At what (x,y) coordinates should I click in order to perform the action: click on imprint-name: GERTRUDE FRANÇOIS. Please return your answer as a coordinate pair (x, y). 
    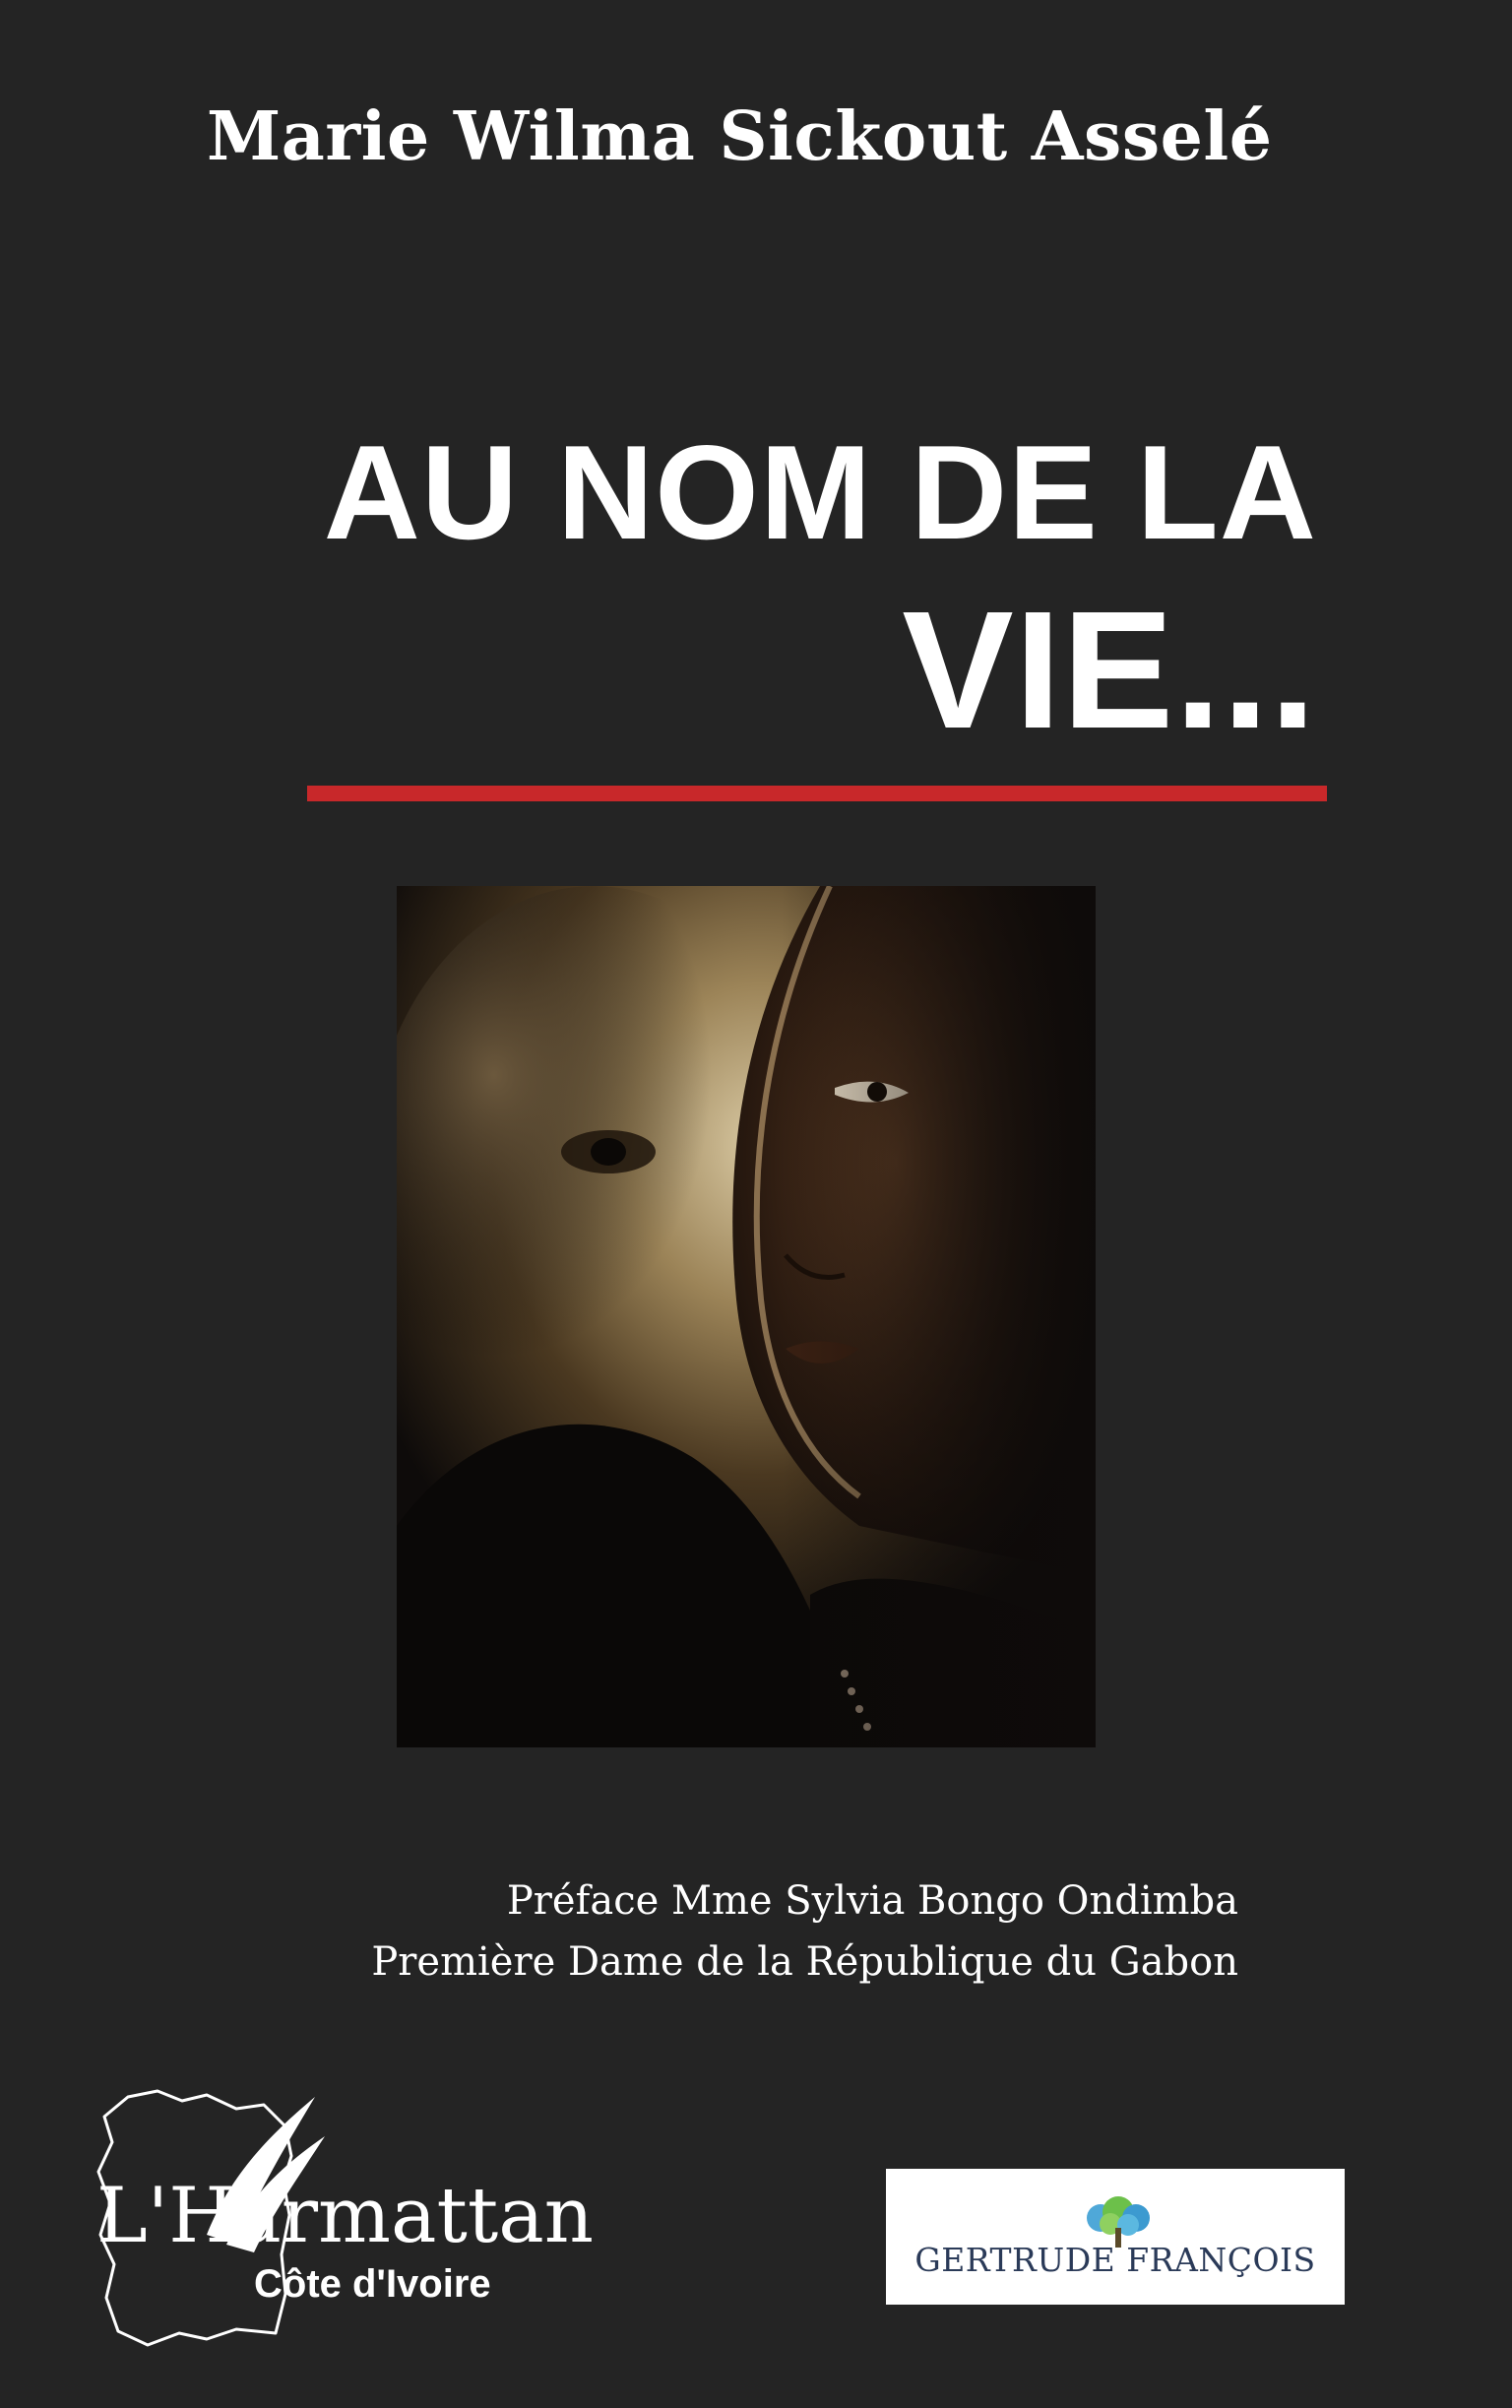
    Looking at the image, I should click on (1115, 2260).